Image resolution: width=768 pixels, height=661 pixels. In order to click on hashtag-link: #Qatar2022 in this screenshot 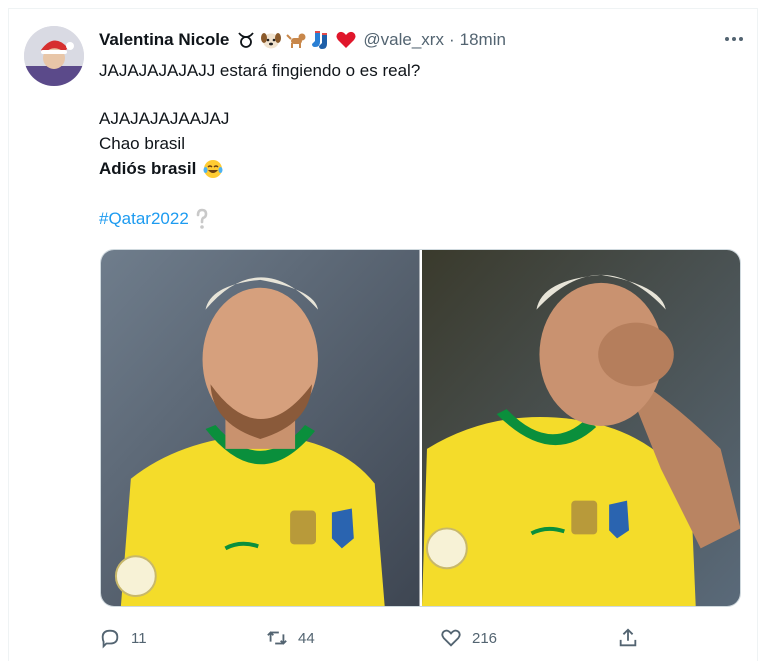, I will do `click(144, 219)`.